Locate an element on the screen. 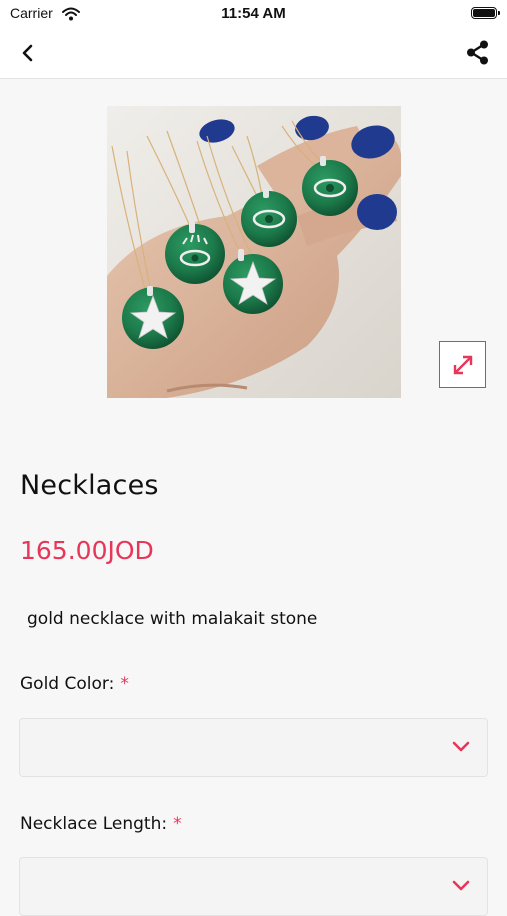 The image size is (507, 916). share-icon is located at coordinates (477, 52).